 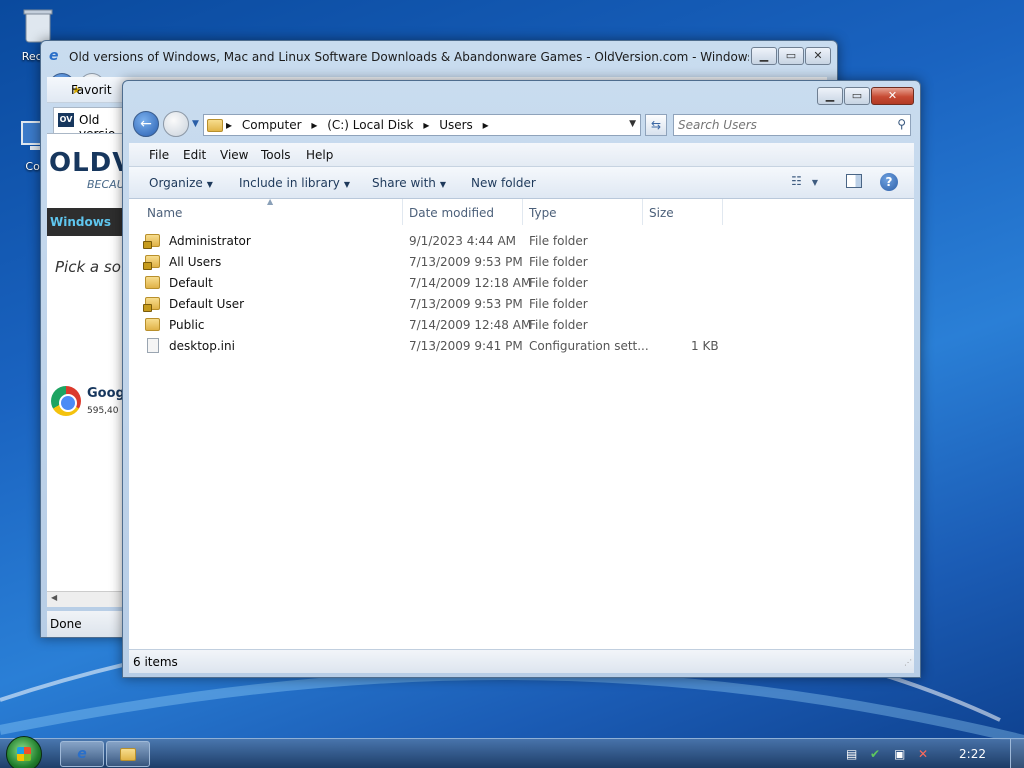 What do you see at coordinates (289, 183) in the screenshot?
I see `include-label: Include in library` at bounding box center [289, 183].